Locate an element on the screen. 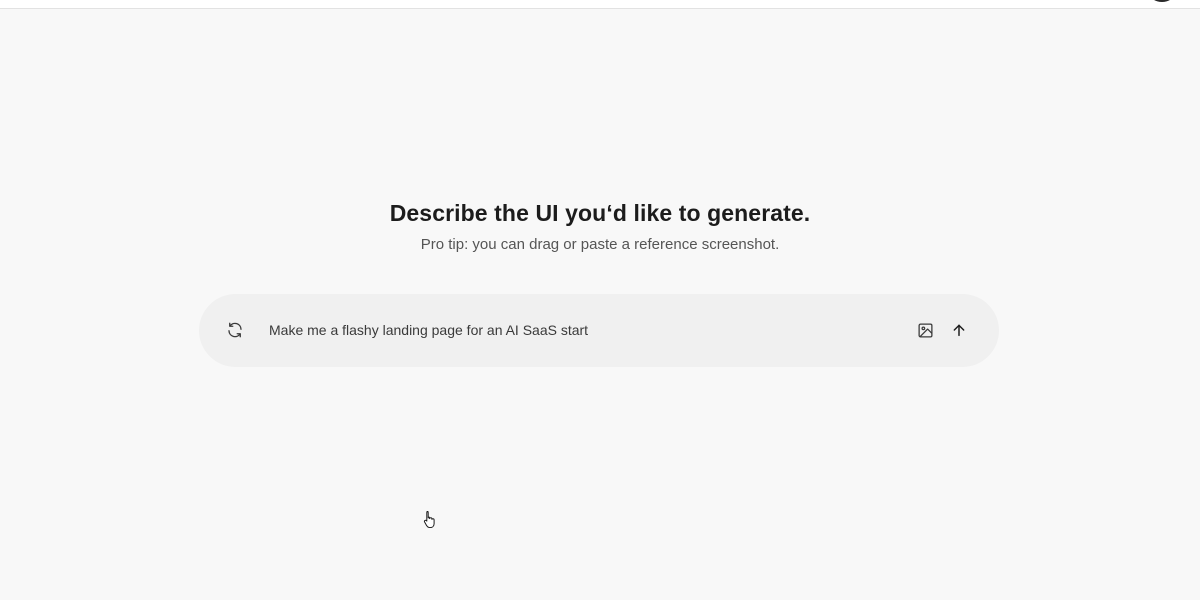 Image resolution: width=1200 pixels, height=600 pixels. hand-pointer-icon is located at coordinates (430, 519).